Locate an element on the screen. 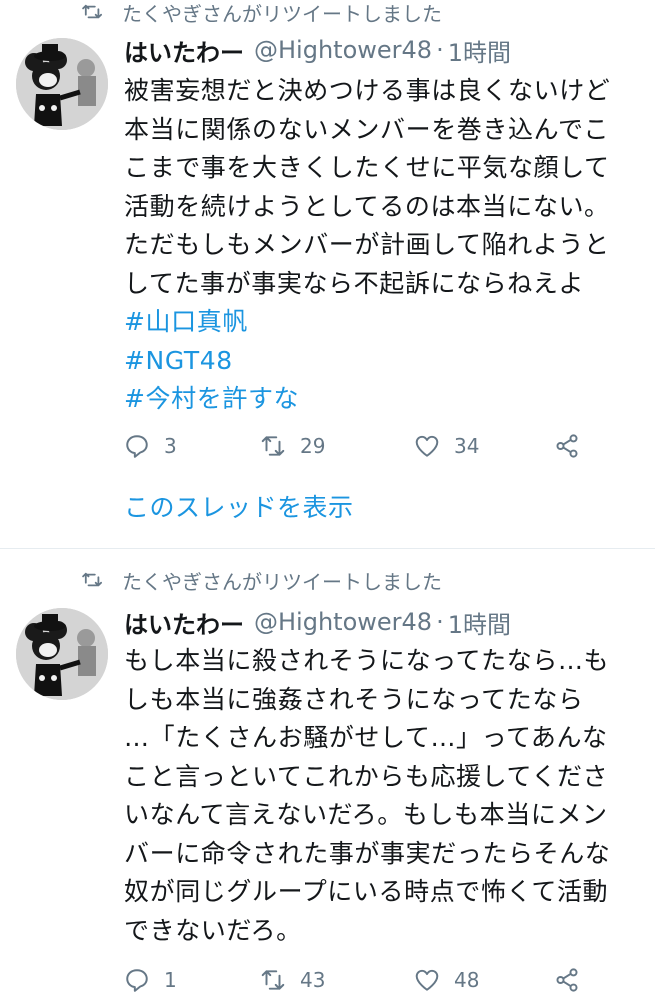 The image size is (655, 1008). reply-button: 1 is located at coordinates (150, 980).